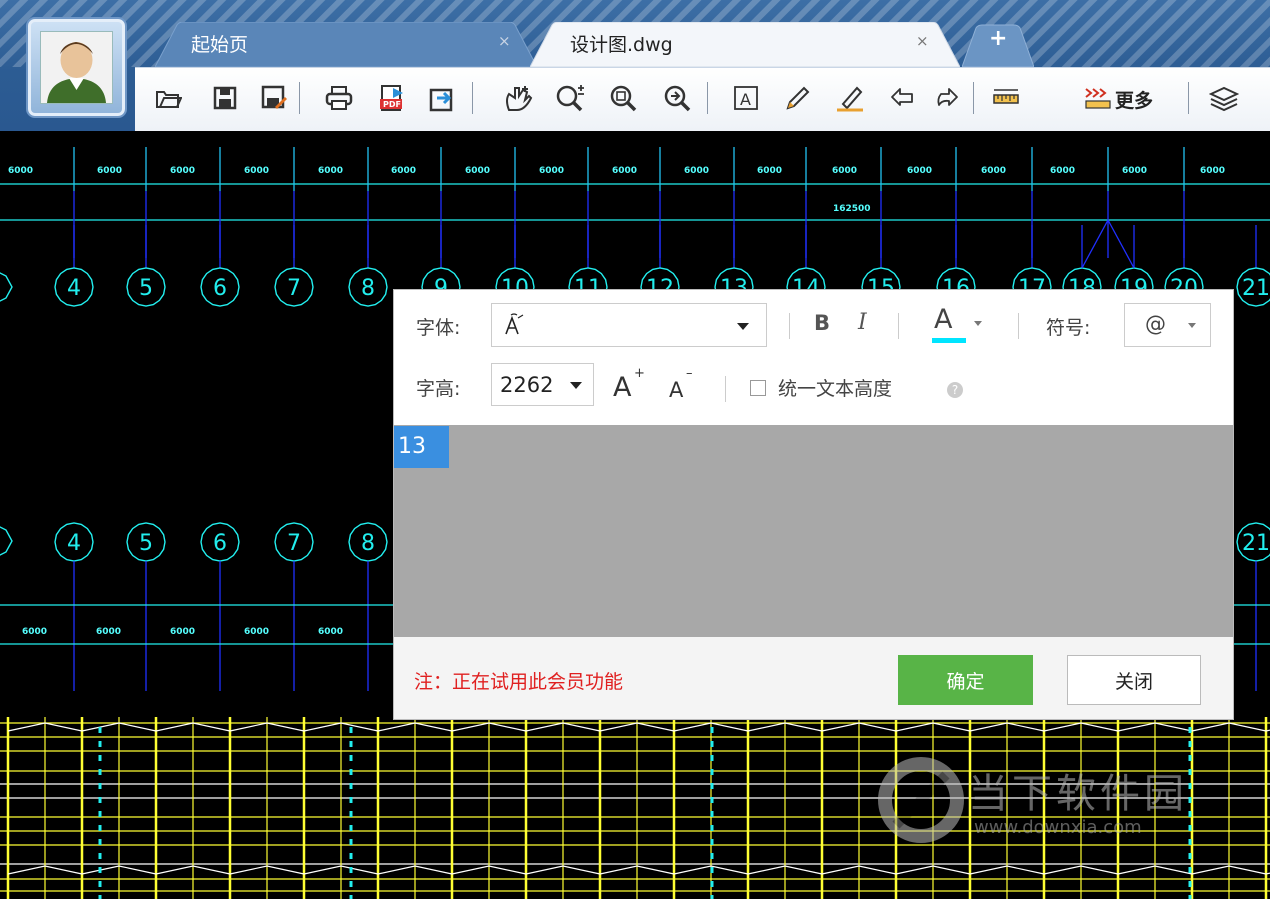 This screenshot has height=899, width=1270. Describe the element at coordinates (678, 98) in the screenshot. I see `zoom-extents-icon` at that location.